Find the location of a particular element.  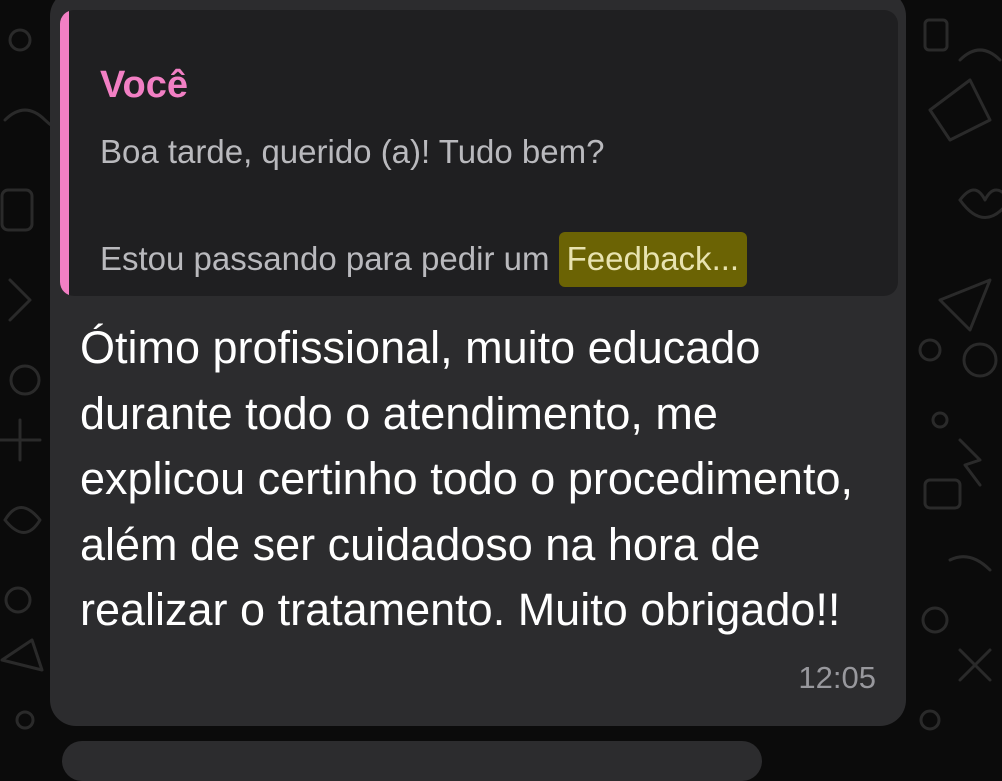

reply-author: Você is located at coordinates (144, 85).